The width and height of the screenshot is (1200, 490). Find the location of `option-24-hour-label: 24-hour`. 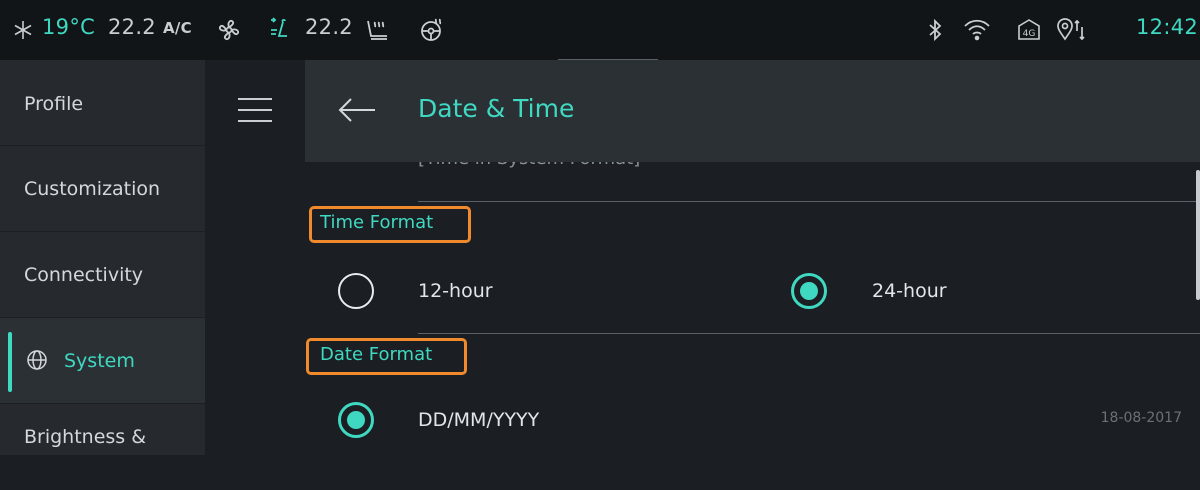

option-24-hour-label: 24-hour is located at coordinates (909, 291).